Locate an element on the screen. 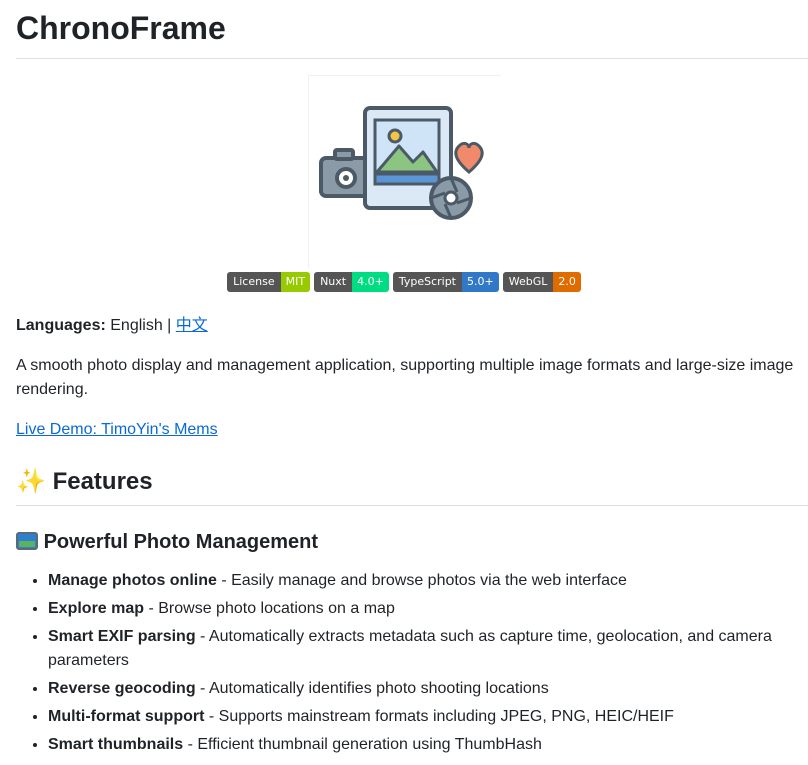 This screenshot has width=808, height=765. badge-value: 5.0+ is located at coordinates (480, 282).